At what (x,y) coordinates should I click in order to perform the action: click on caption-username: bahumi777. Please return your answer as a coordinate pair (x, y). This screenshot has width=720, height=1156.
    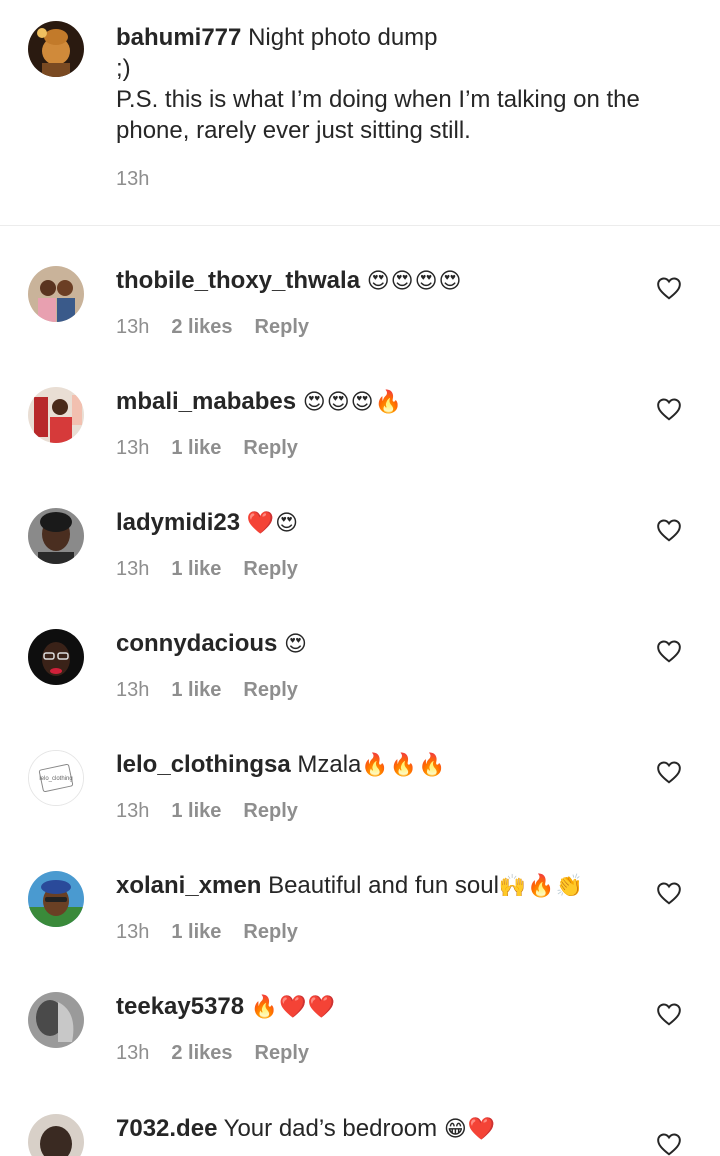
    Looking at the image, I should click on (178, 37).